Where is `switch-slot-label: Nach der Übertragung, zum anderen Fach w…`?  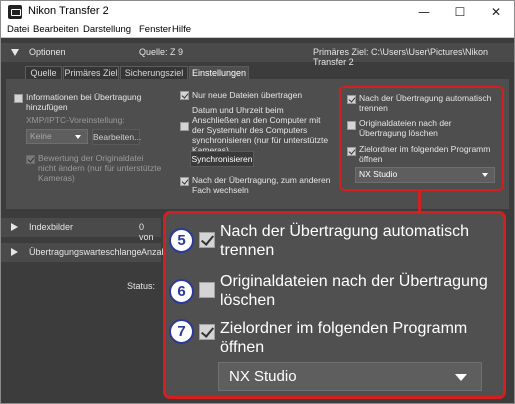
switch-slot-label: Nach der Übertragung, zum anderen Fach w… is located at coordinates (261, 185).